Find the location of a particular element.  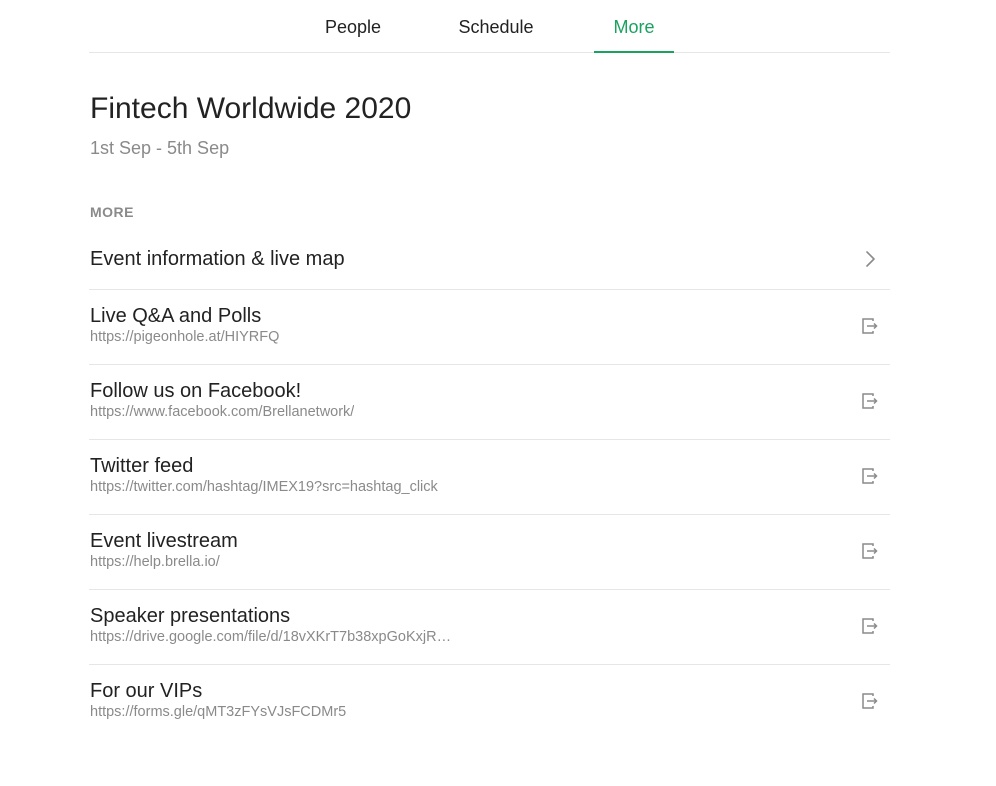

list-item-title: Twitter feed is located at coordinates (142, 466).